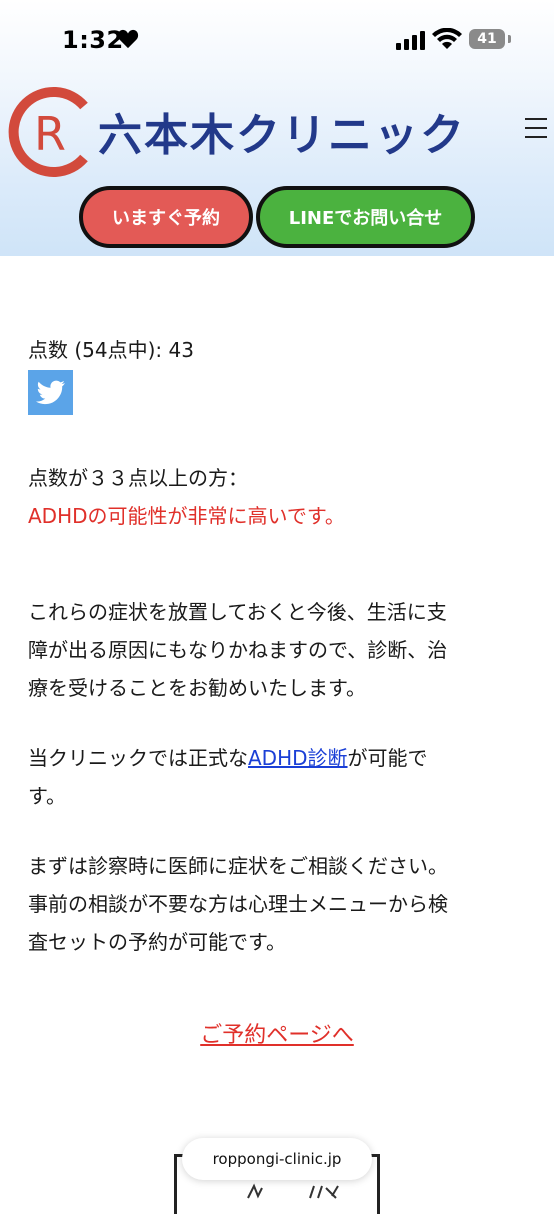 The image size is (554, 1214). Describe the element at coordinates (238, 650) in the screenshot. I see `advice-line-2: 障が出る原因にもなりかねますので、診断、治` at that location.